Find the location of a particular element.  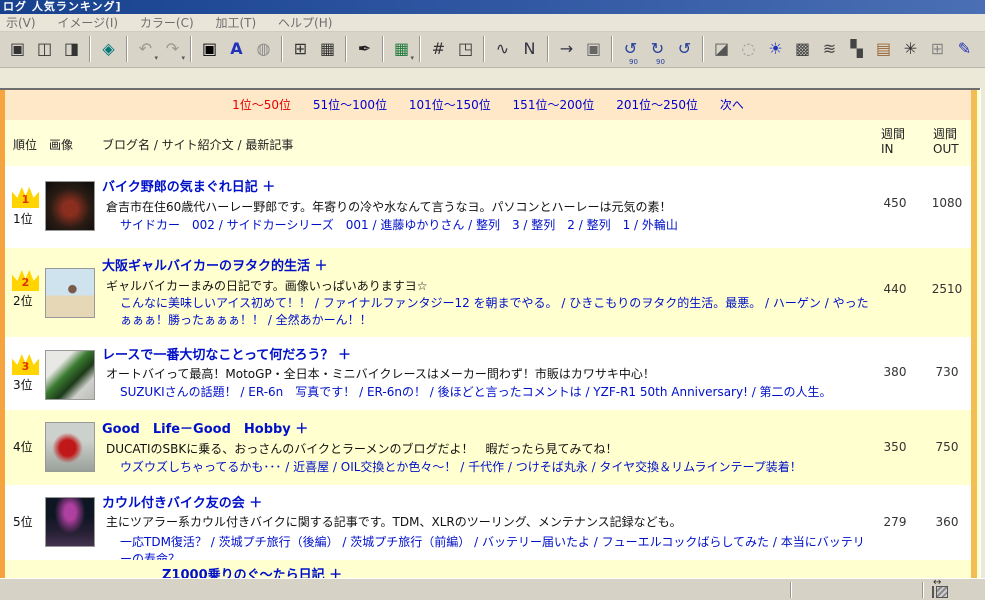

menu-color: カラー(C) is located at coordinates (167, 23).